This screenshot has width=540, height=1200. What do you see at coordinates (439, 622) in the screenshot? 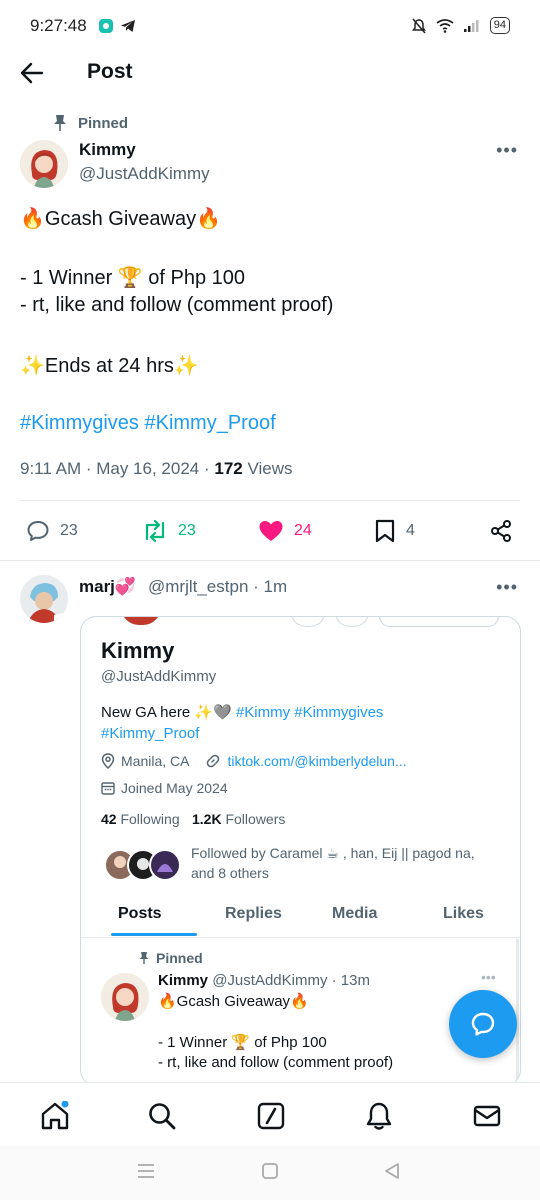
I see `follow-button-outline` at bounding box center [439, 622].